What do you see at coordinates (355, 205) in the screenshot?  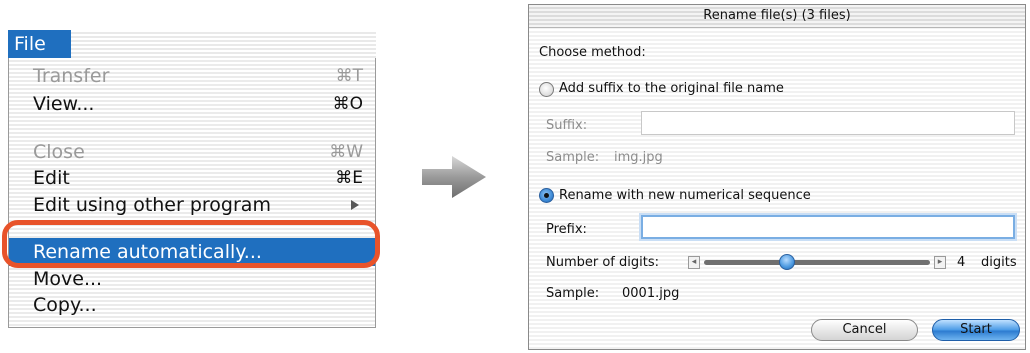 I see `submenu-arrow-icon` at bounding box center [355, 205].